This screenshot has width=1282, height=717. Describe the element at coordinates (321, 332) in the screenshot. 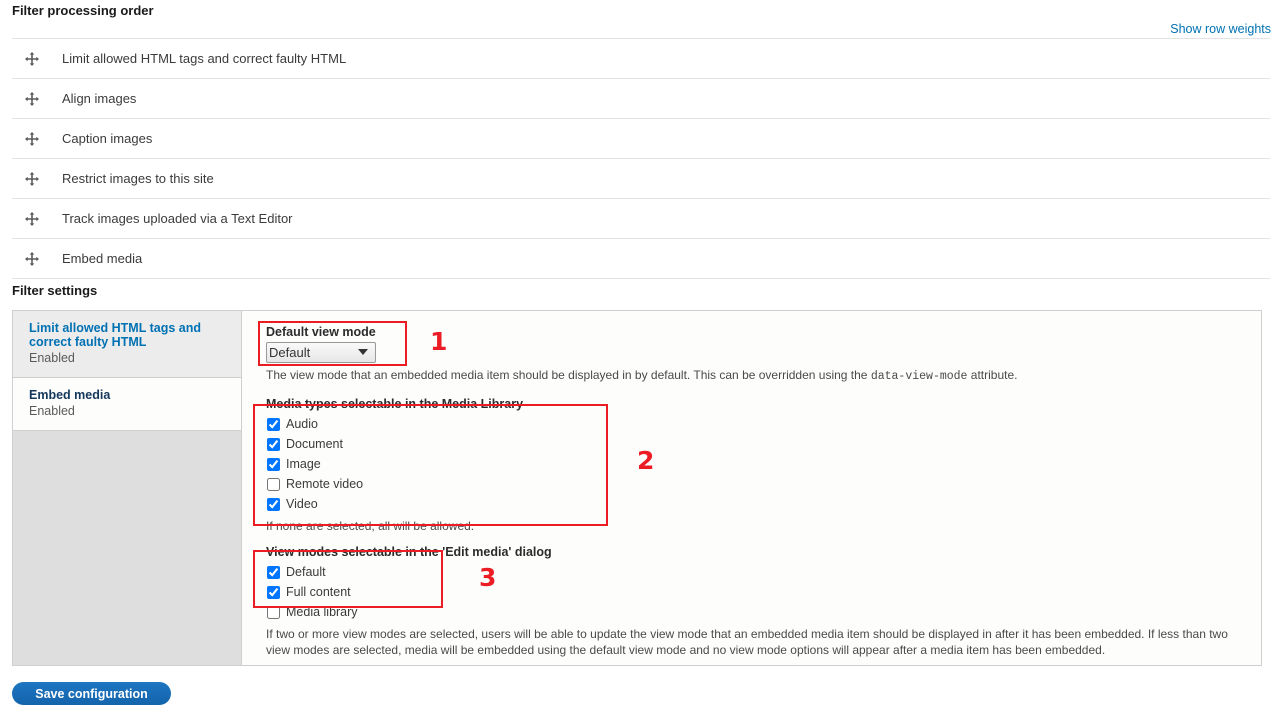

I see `default-view-mode-label: Default view mode` at that location.